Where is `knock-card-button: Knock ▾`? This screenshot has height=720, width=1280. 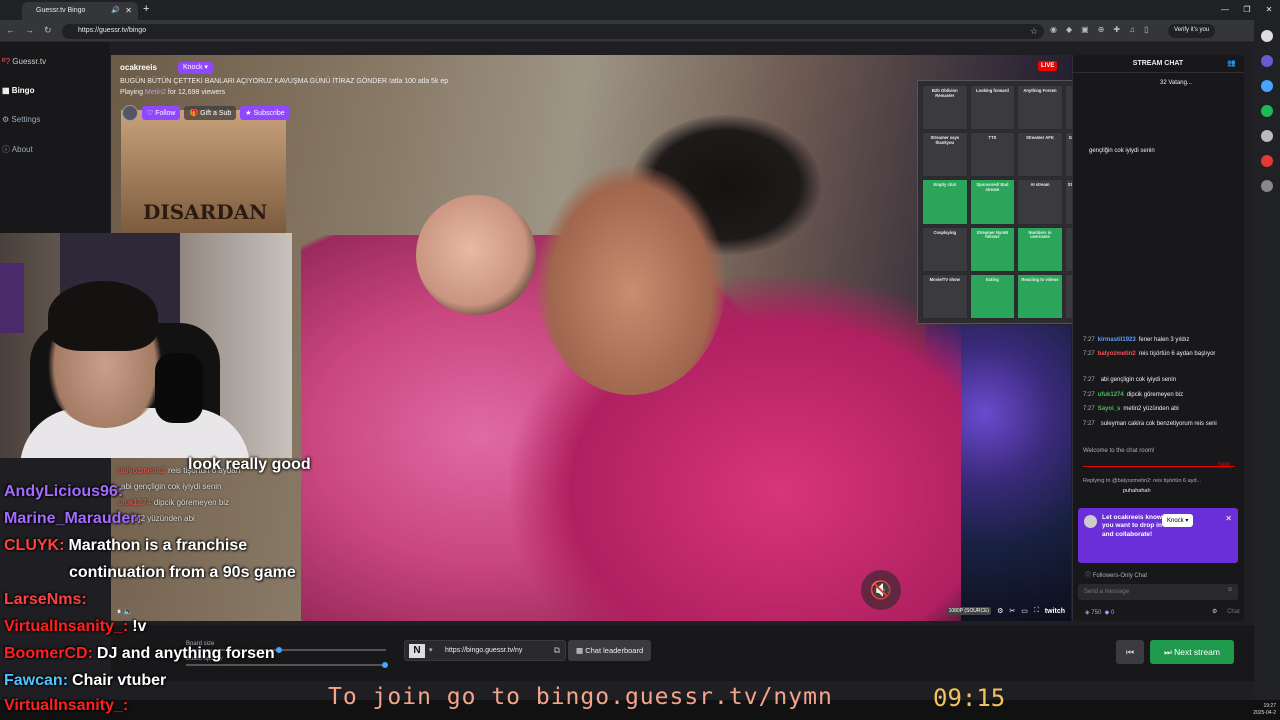
knock-card-button: Knock ▾ is located at coordinates (1178, 520).